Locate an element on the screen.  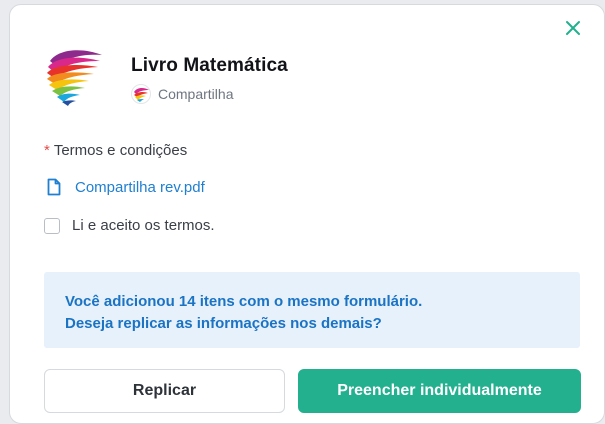
close-icon is located at coordinates (573, 28).